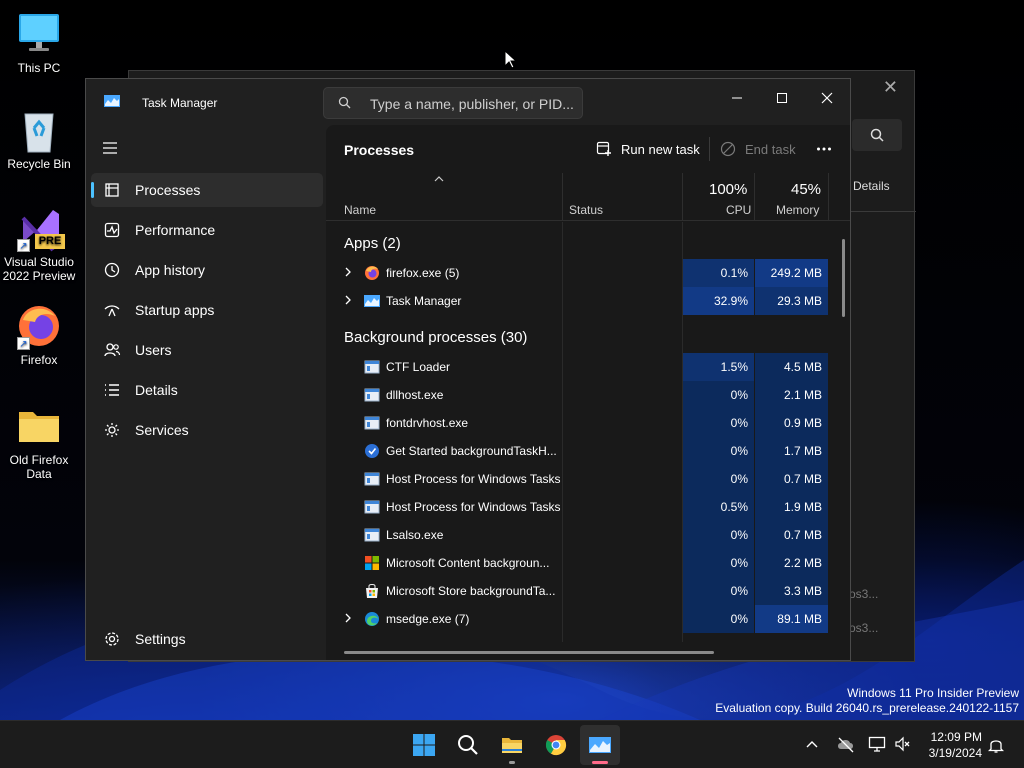 The height and width of the screenshot is (768, 1024). Describe the element at coordinates (112, 101) in the screenshot. I see `task-manager-app-icon` at that location.